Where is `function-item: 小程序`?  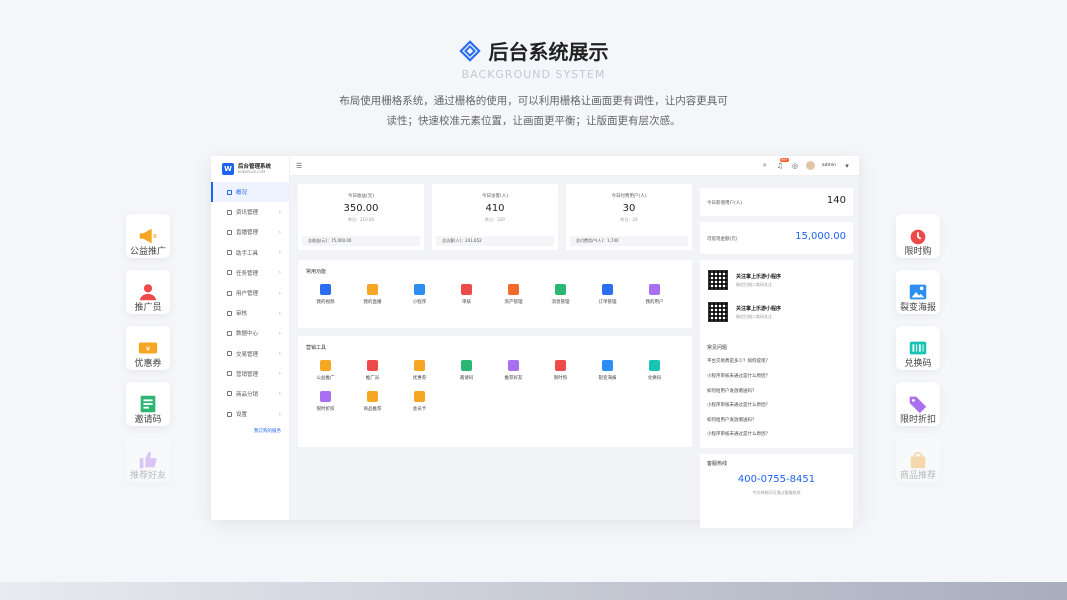 function-item: 小程序 is located at coordinates (419, 299).